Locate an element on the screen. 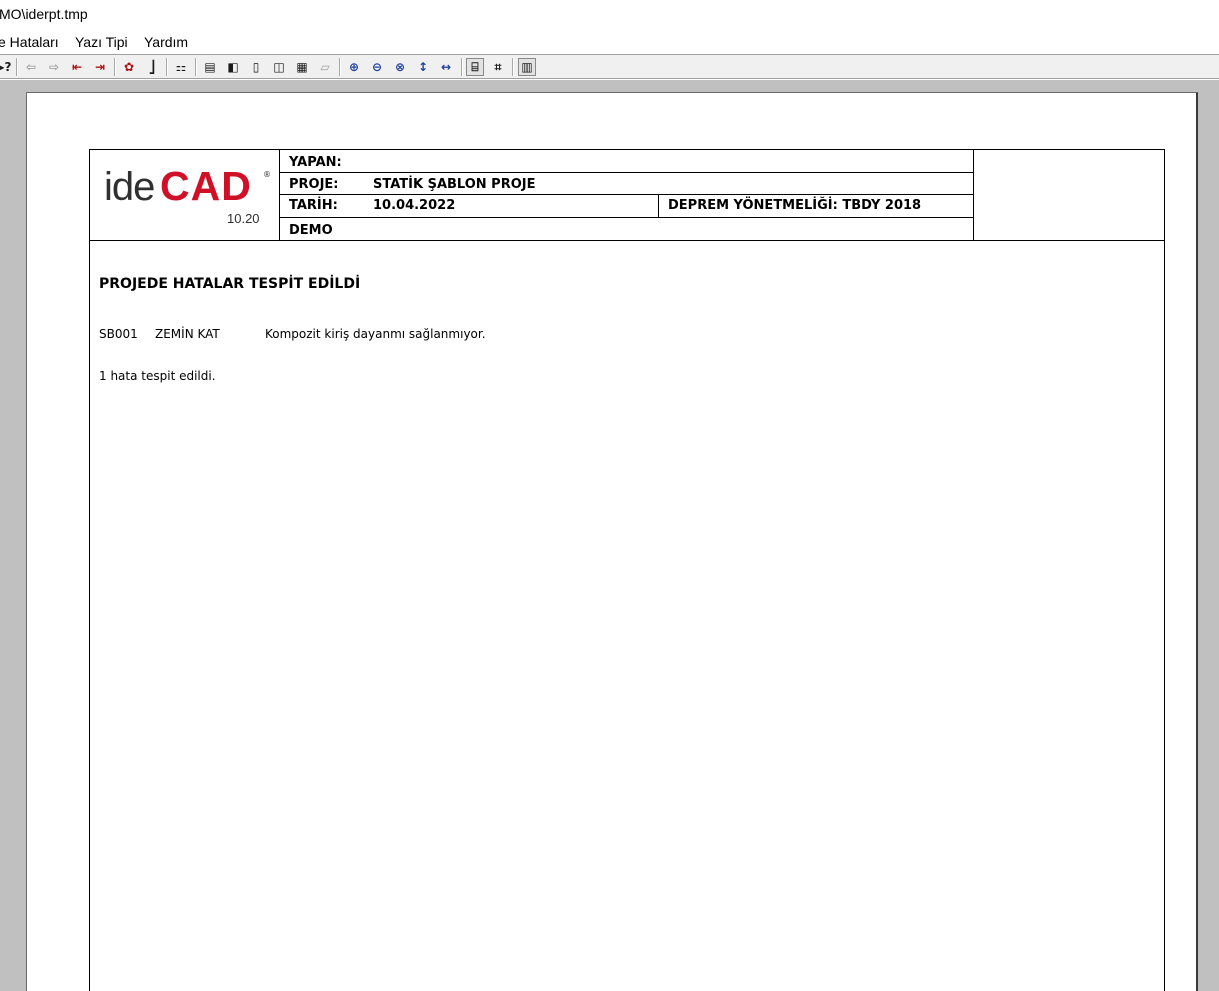  menu-item-hatalari: e Hataları is located at coordinates (29, 42).